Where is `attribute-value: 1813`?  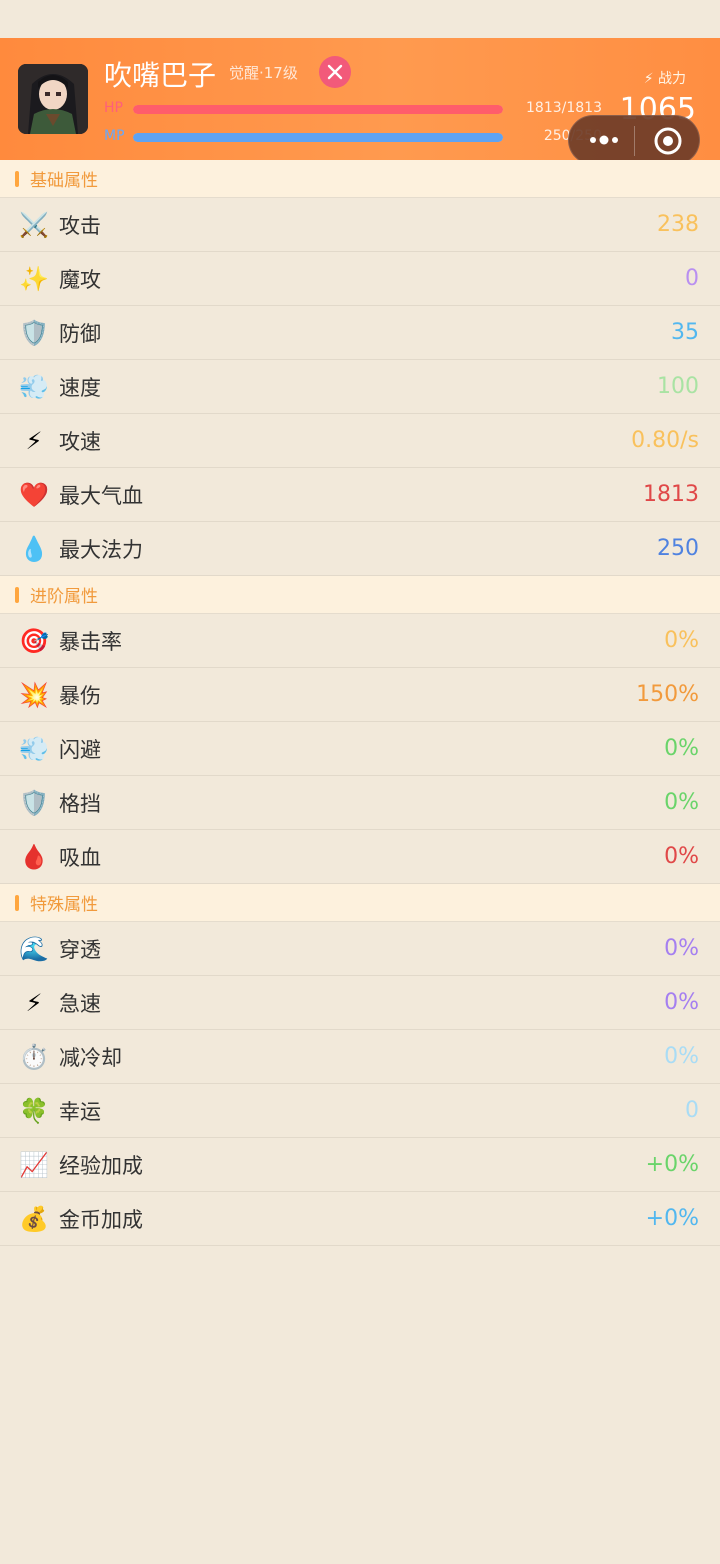 attribute-value: 1813 is located at coordinates (671, 494).